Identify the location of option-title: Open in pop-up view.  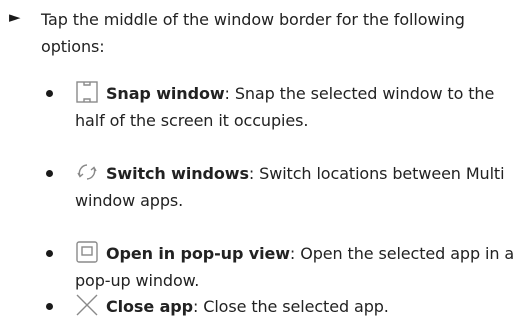
(198, 253).